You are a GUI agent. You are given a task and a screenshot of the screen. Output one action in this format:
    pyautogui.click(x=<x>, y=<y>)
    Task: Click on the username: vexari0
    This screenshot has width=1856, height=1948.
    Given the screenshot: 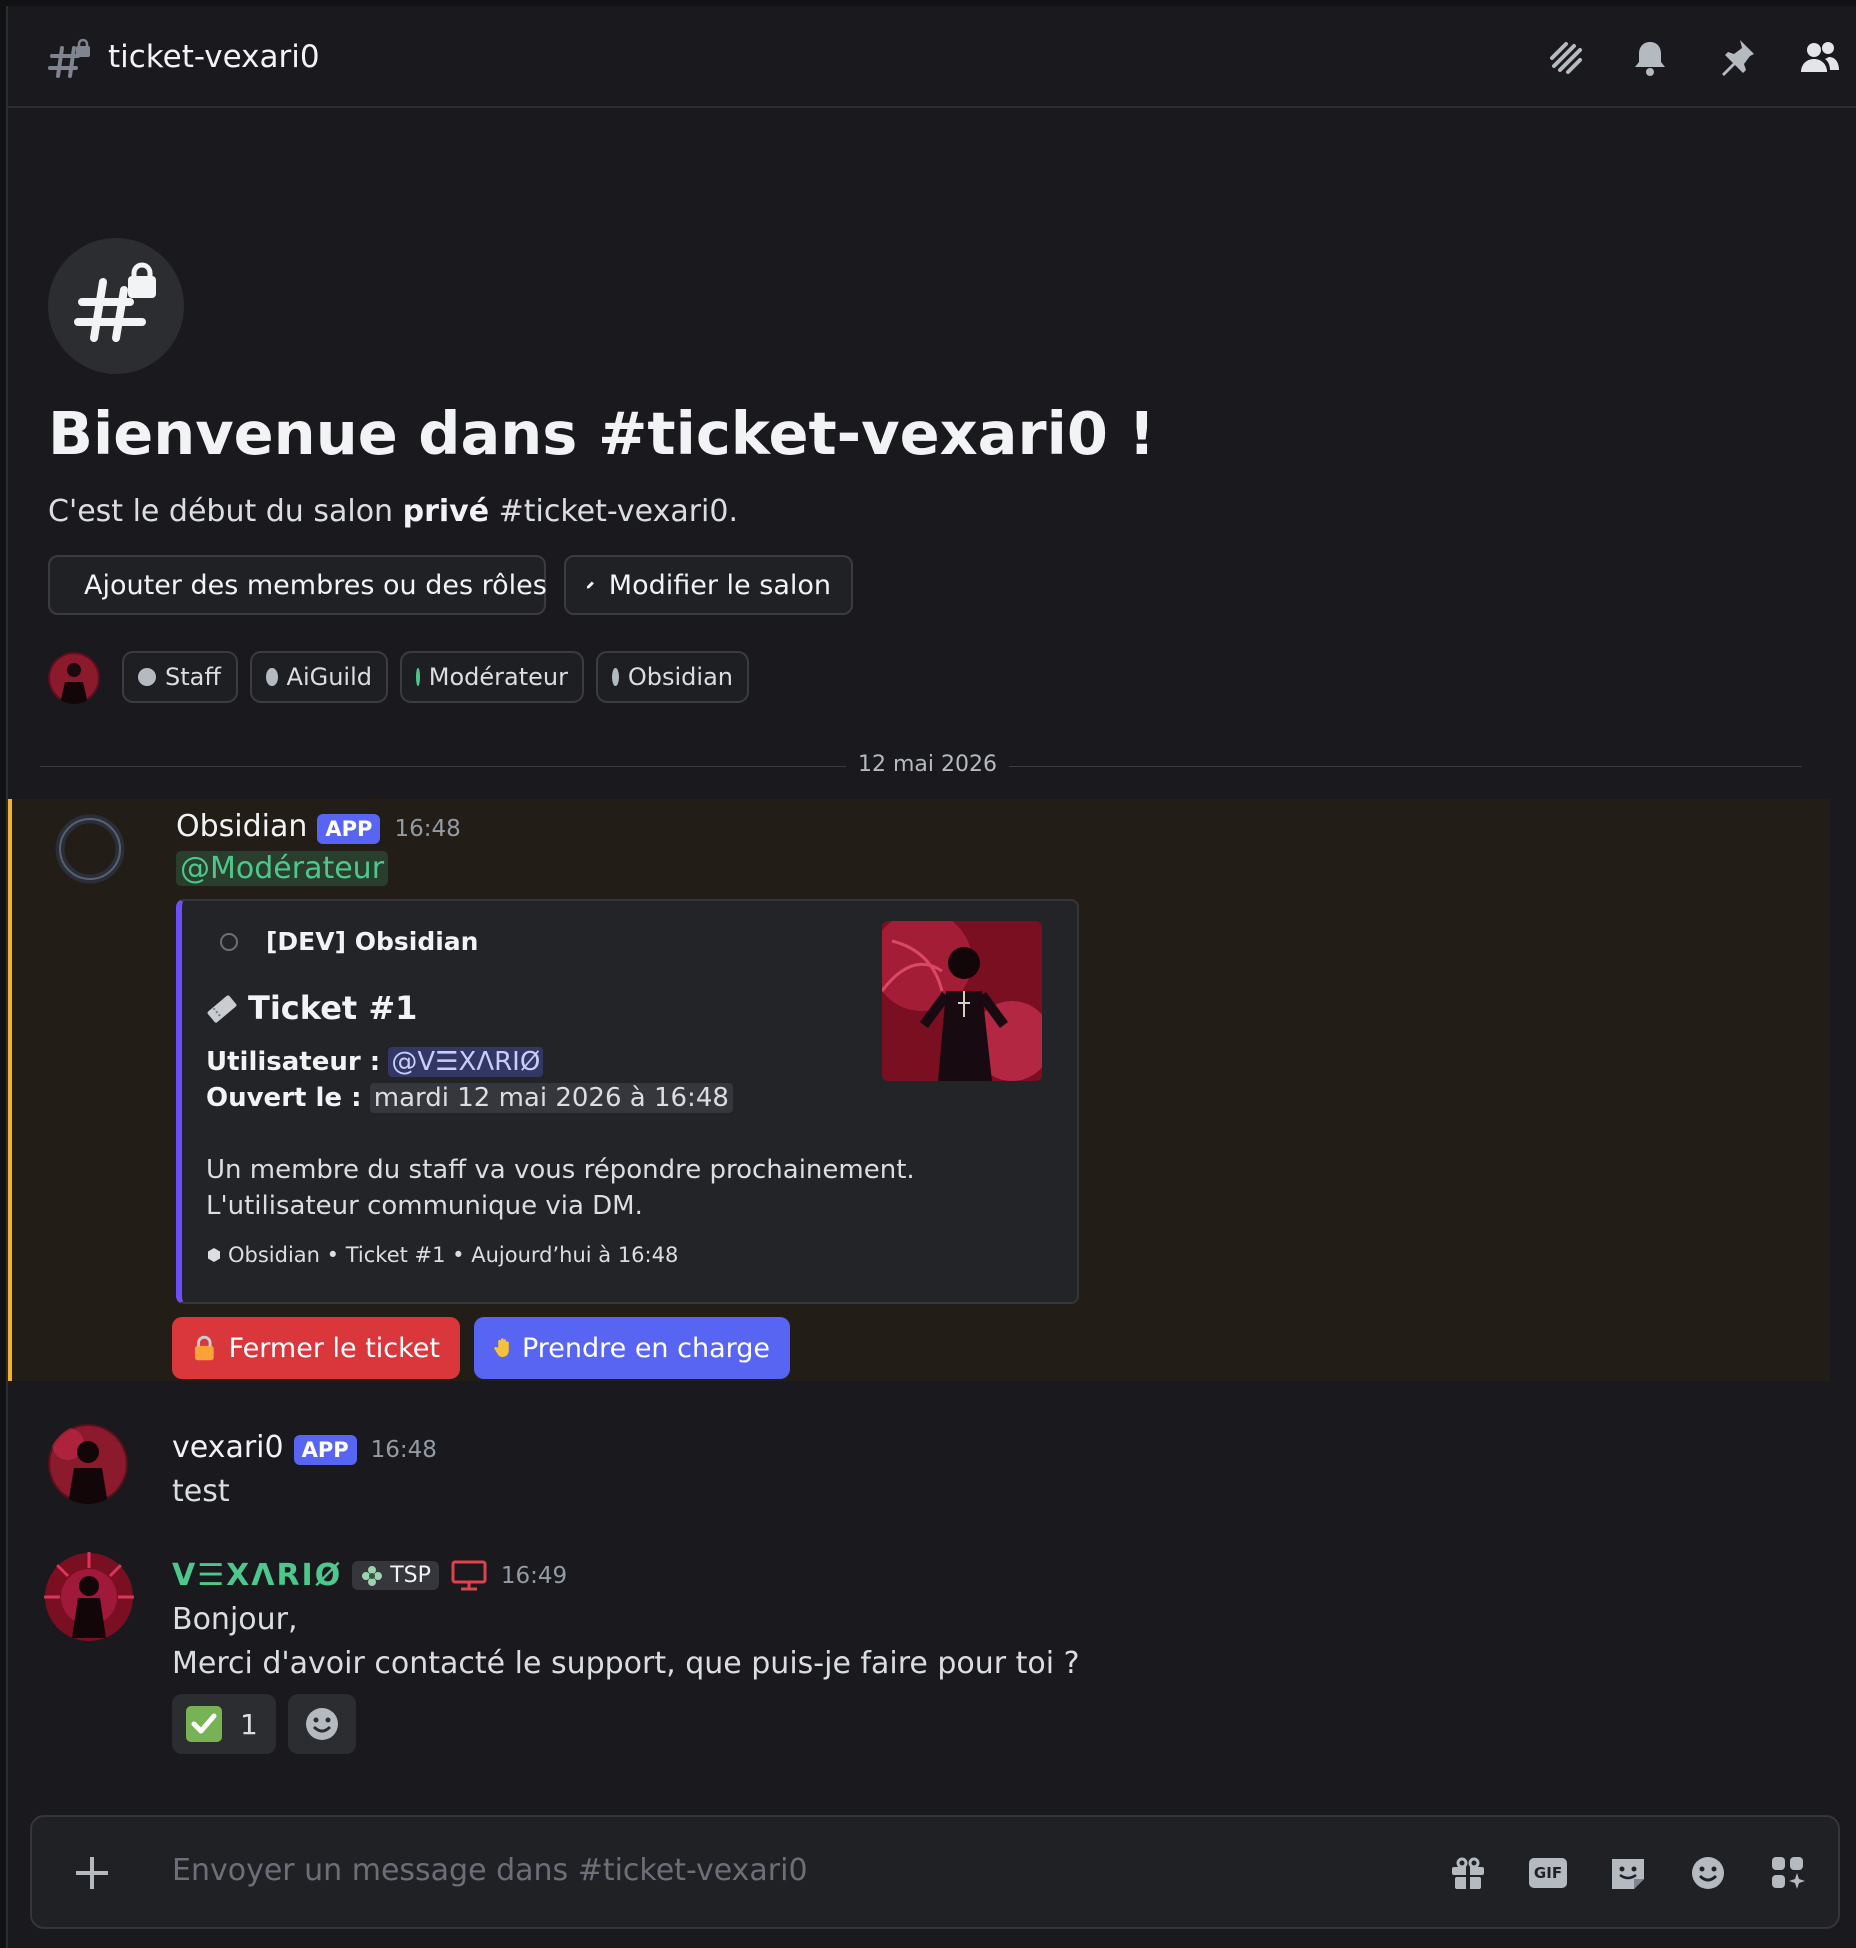 What is the action you would take?
    pyautogui.click(x=228, y=1447)
    